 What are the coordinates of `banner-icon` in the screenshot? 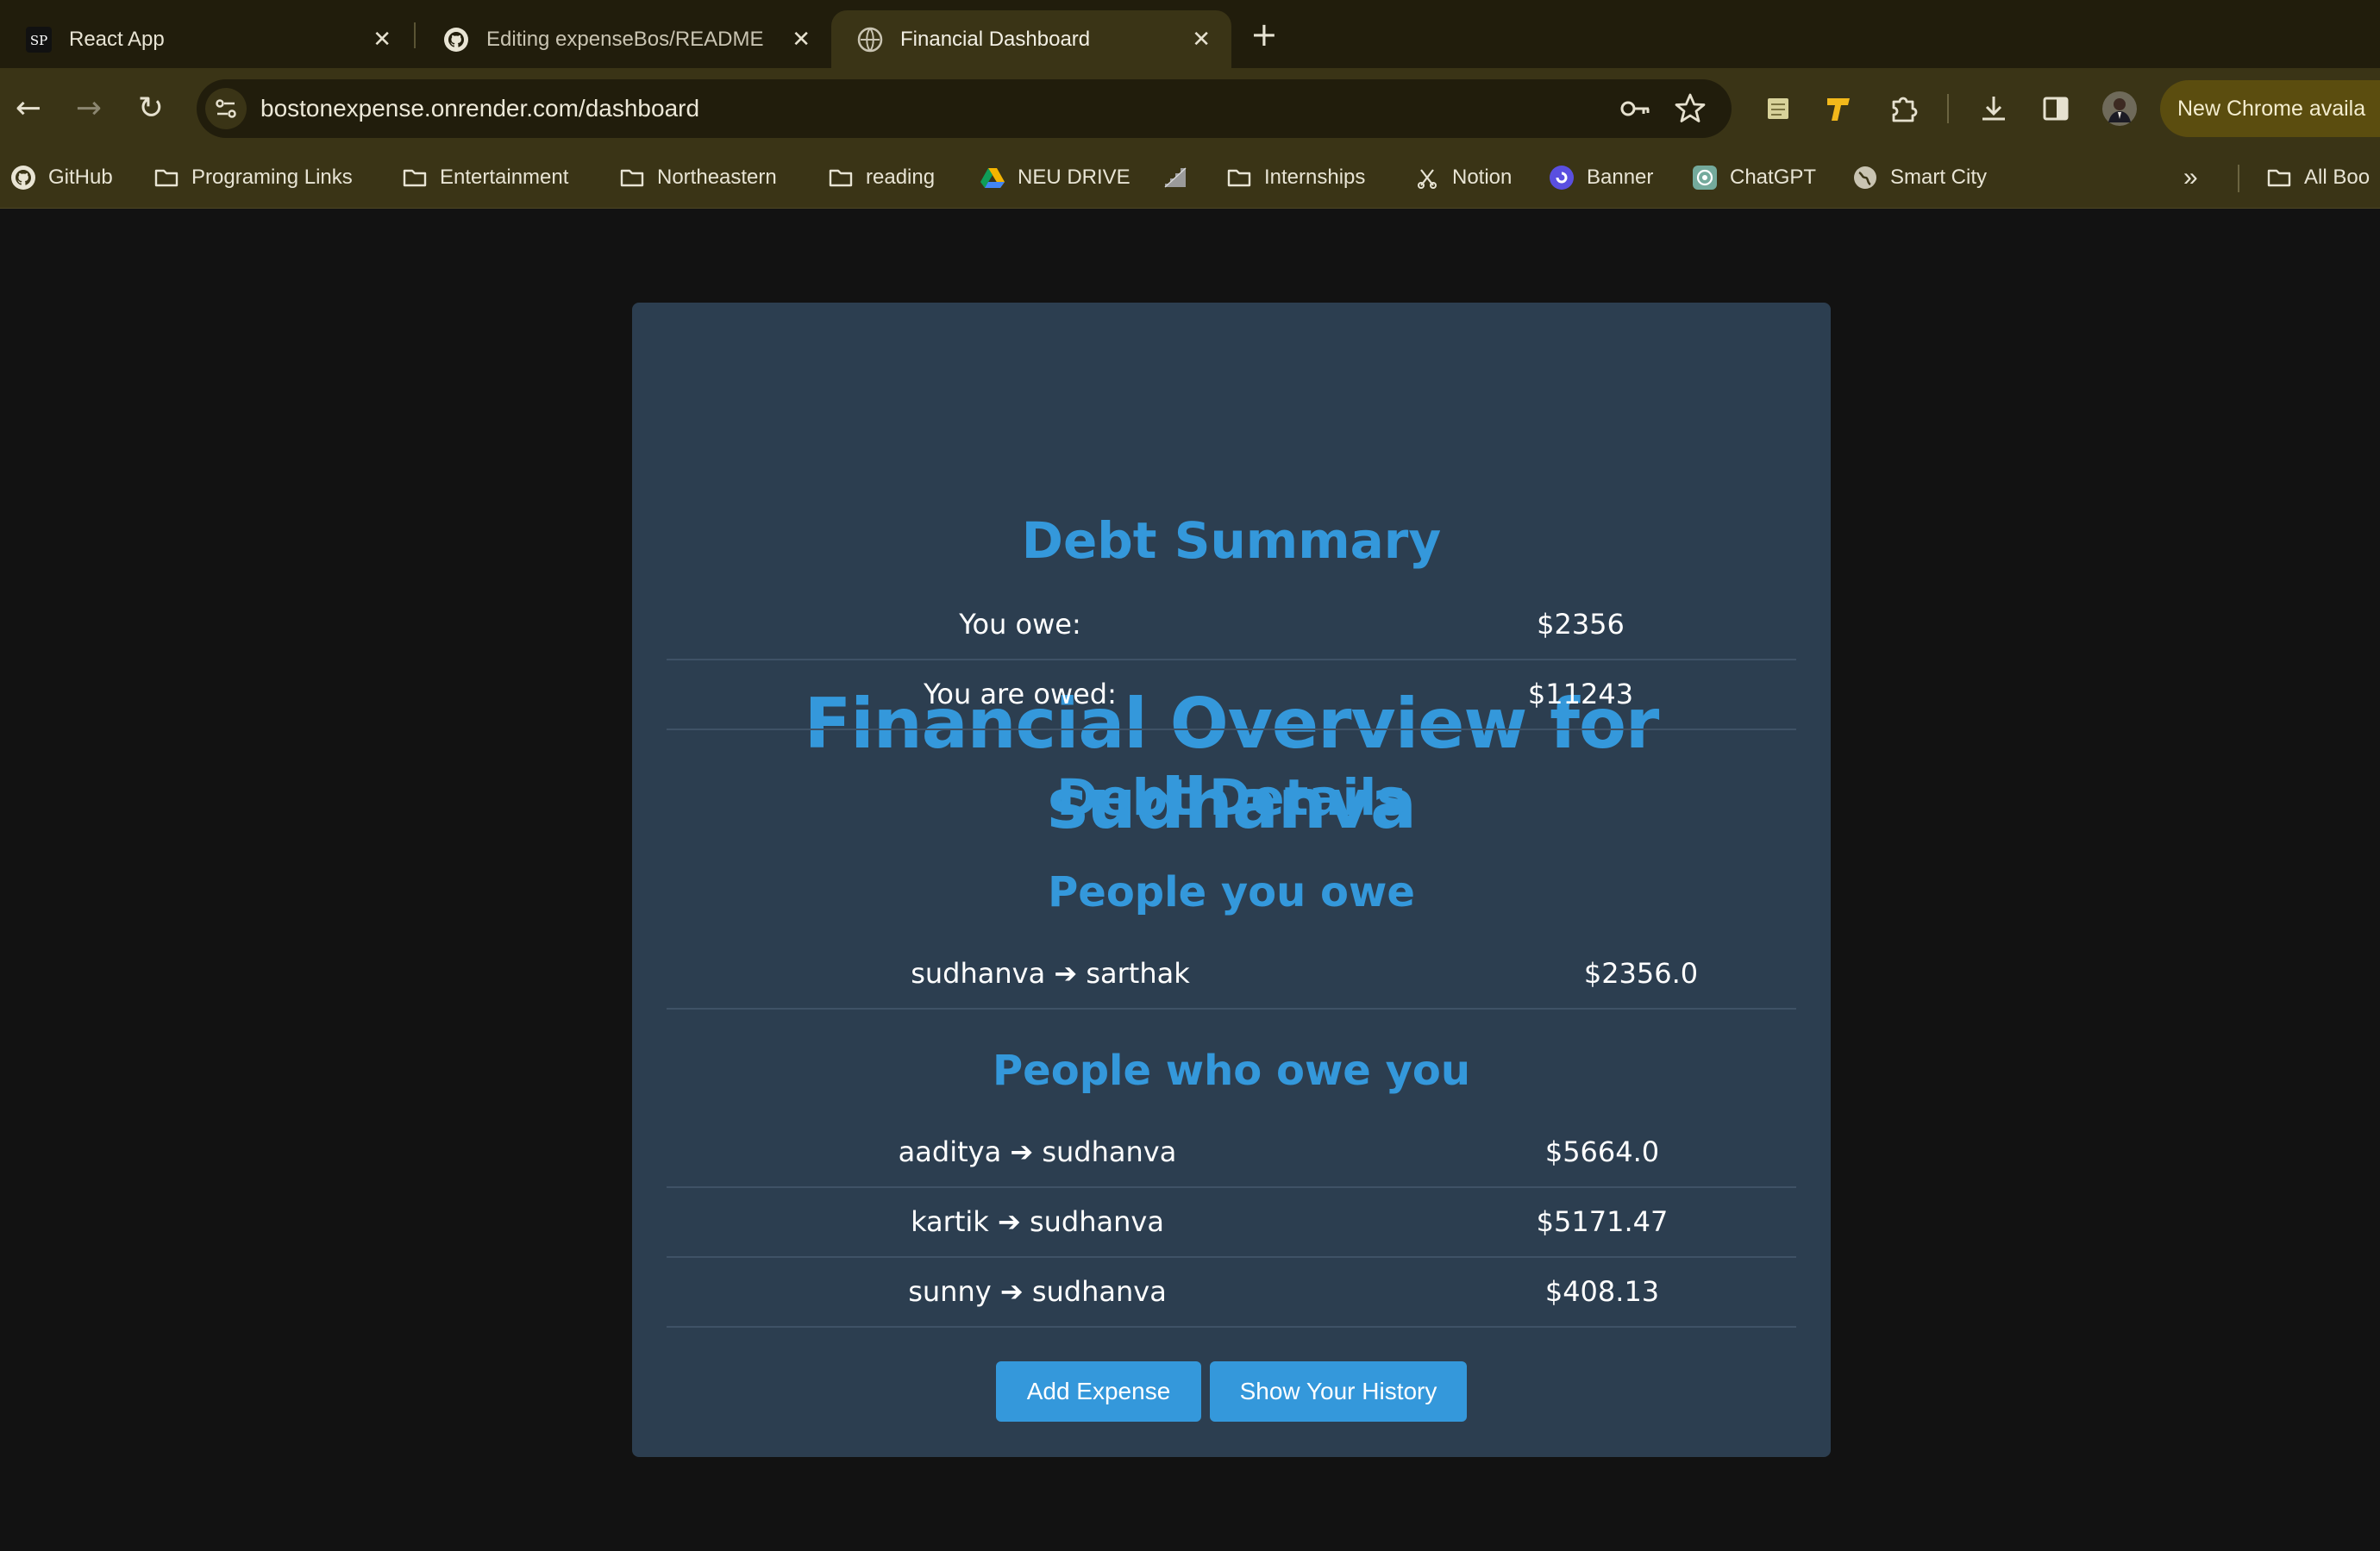 It's located at (1562, 178).